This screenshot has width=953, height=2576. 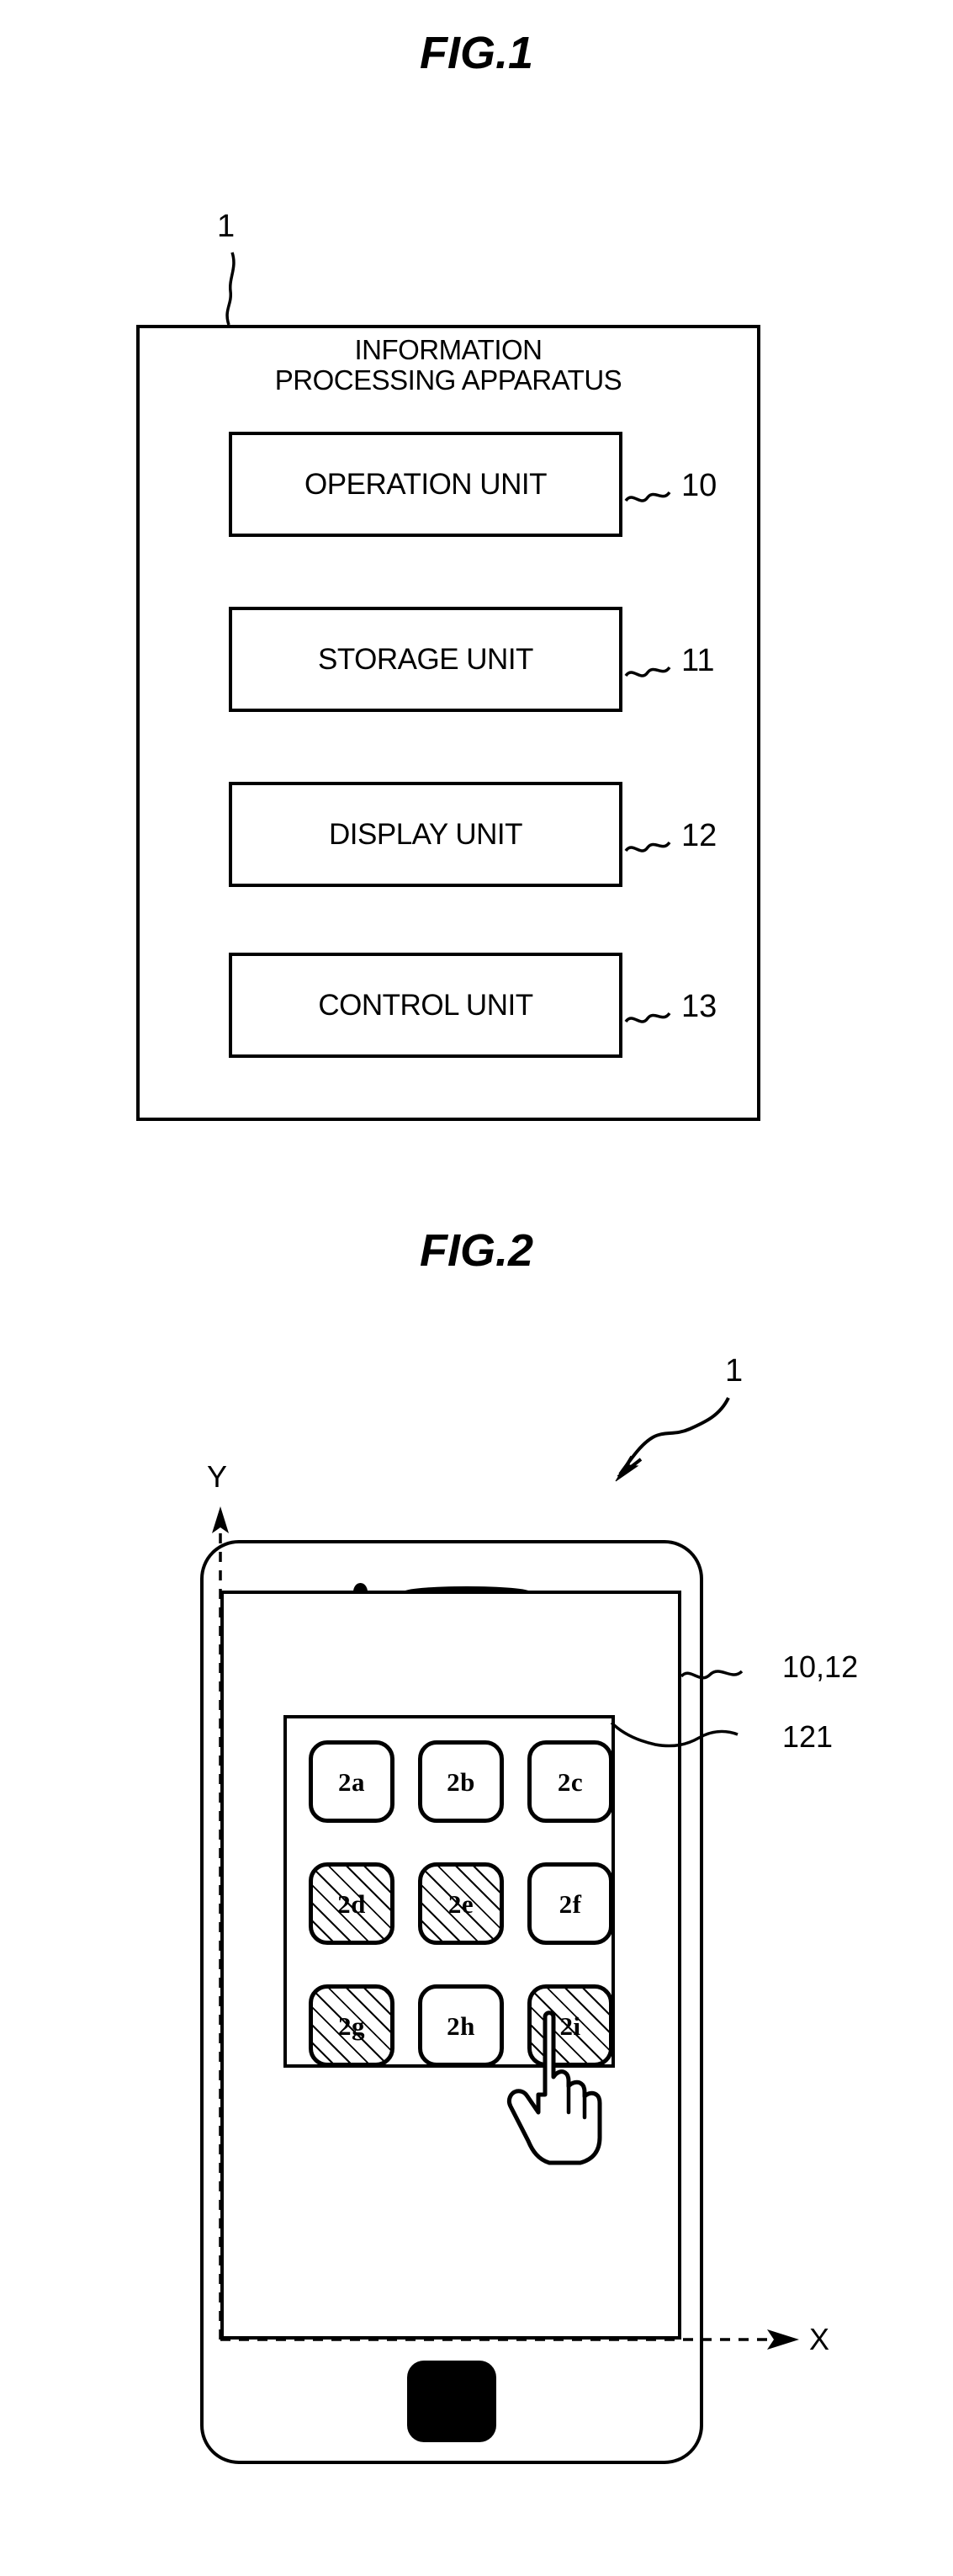 I want to click on operation-unit-box: OPERATION UNIT, so click(x=425, y=484).